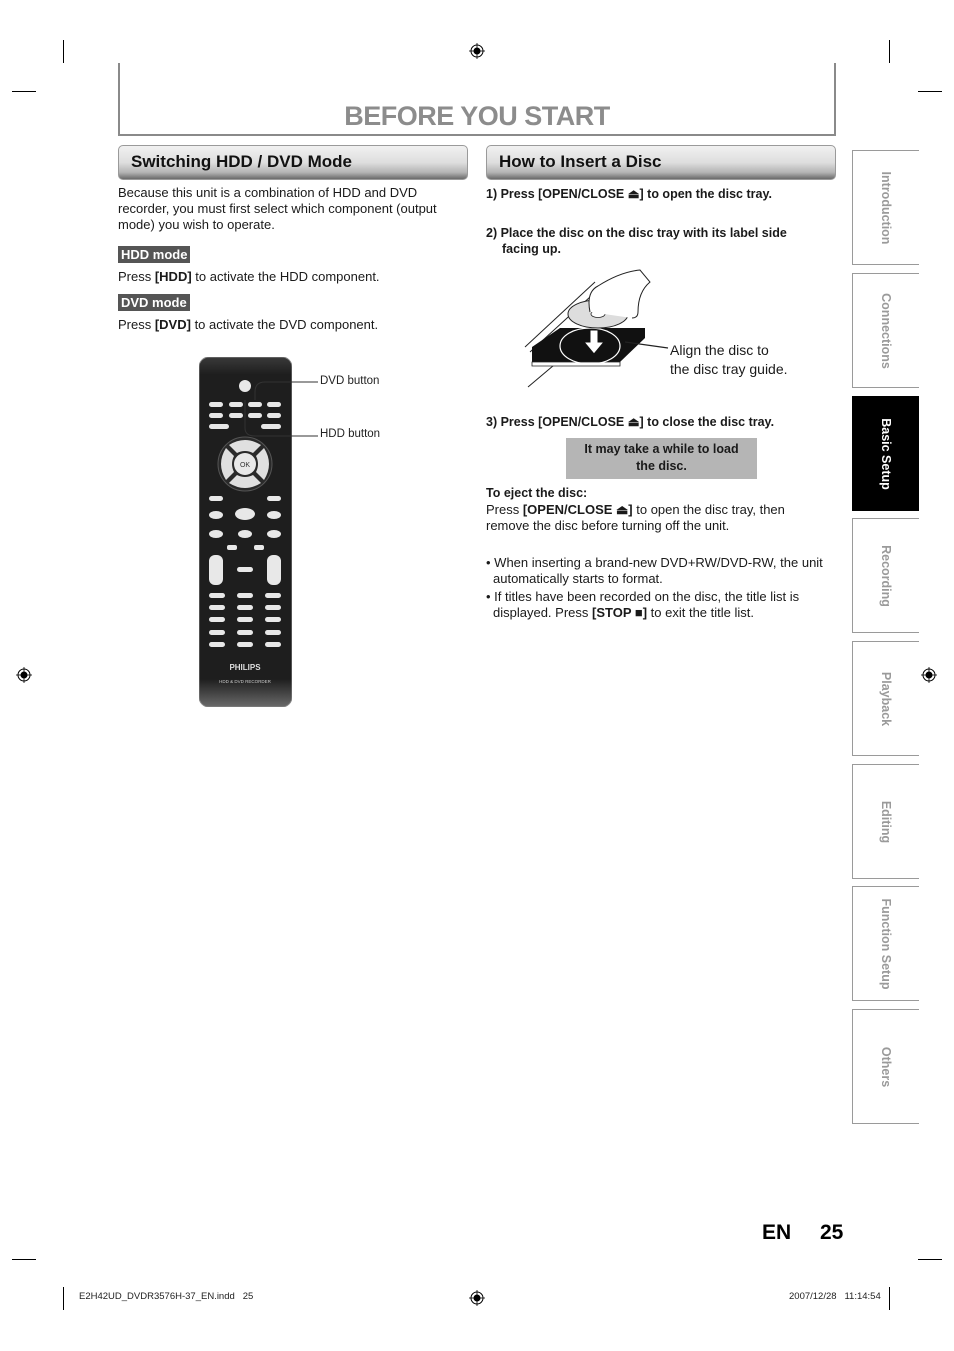 This screenshot has height=1351, width=954. I want to click on eject-suffix: to open the disc tray, then, so click(708, 509).